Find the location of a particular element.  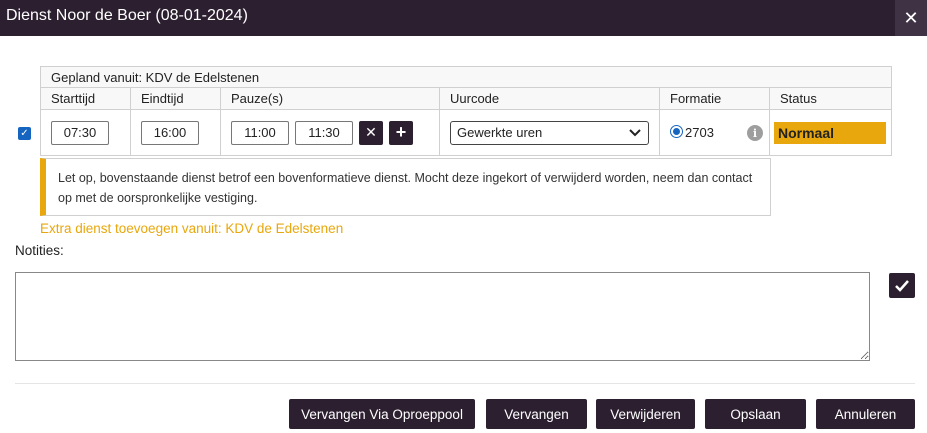

close-button: ✕ is located at coordinates (911, 18).